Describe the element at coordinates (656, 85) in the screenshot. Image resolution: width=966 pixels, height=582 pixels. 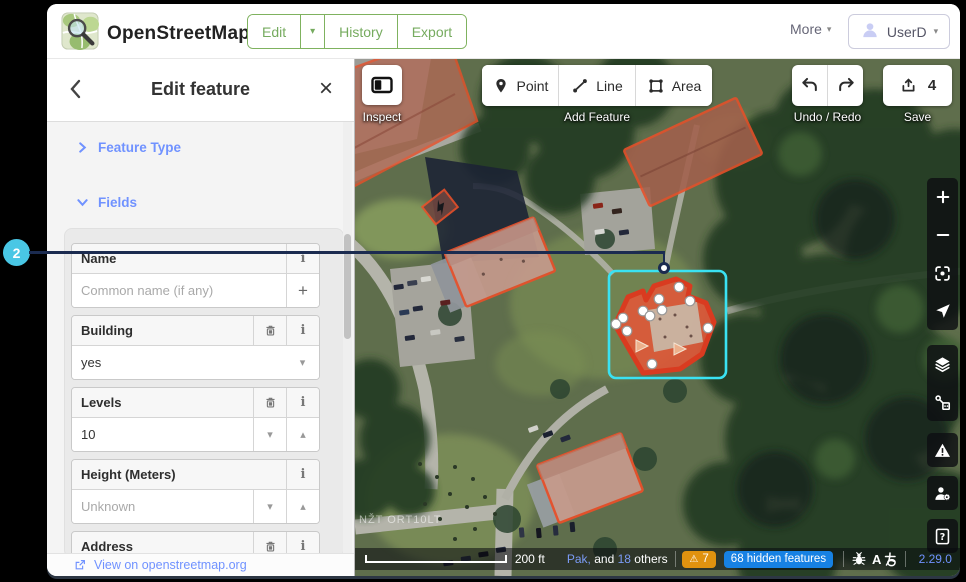
I see `area-icon` at that location.